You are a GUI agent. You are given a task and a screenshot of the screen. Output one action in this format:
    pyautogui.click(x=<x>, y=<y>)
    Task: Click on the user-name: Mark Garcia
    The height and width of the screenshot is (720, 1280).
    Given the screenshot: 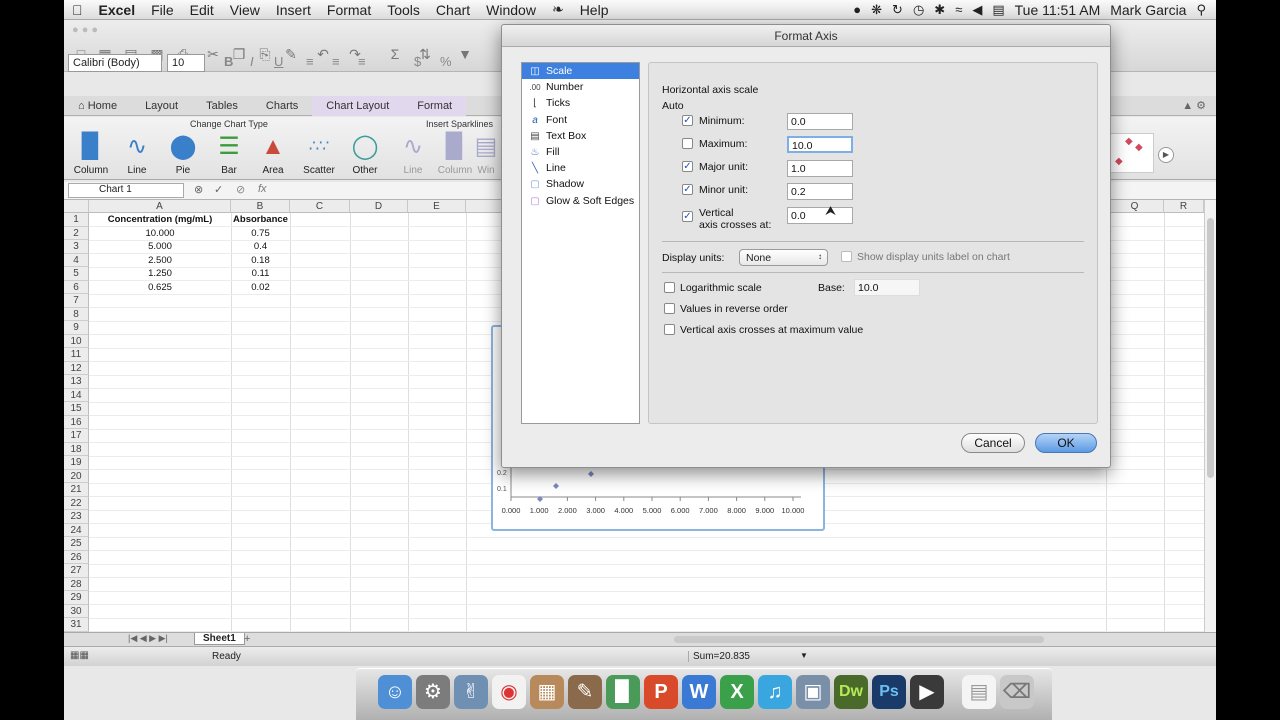 What is the action you would take?
    pyautogui.click(x=1148, y=10)
    